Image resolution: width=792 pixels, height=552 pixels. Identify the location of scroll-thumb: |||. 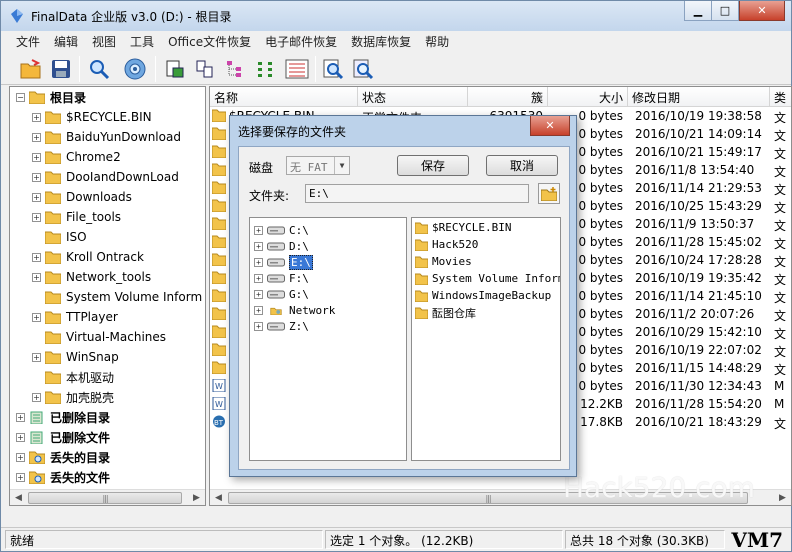
(105, 498).